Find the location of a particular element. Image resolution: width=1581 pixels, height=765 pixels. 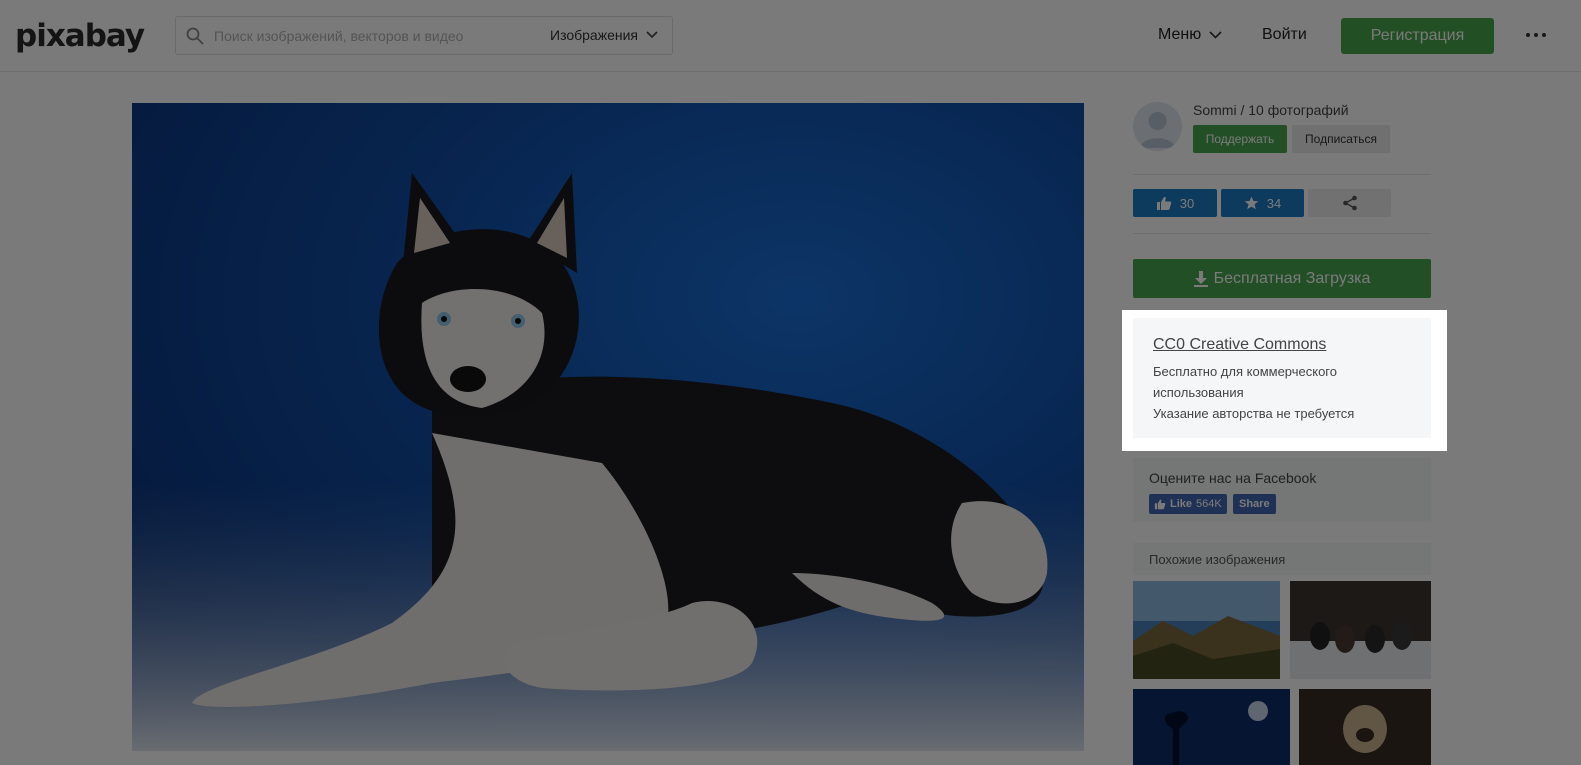

follow-button: Подписаться is located at coordinates (1341, 139).